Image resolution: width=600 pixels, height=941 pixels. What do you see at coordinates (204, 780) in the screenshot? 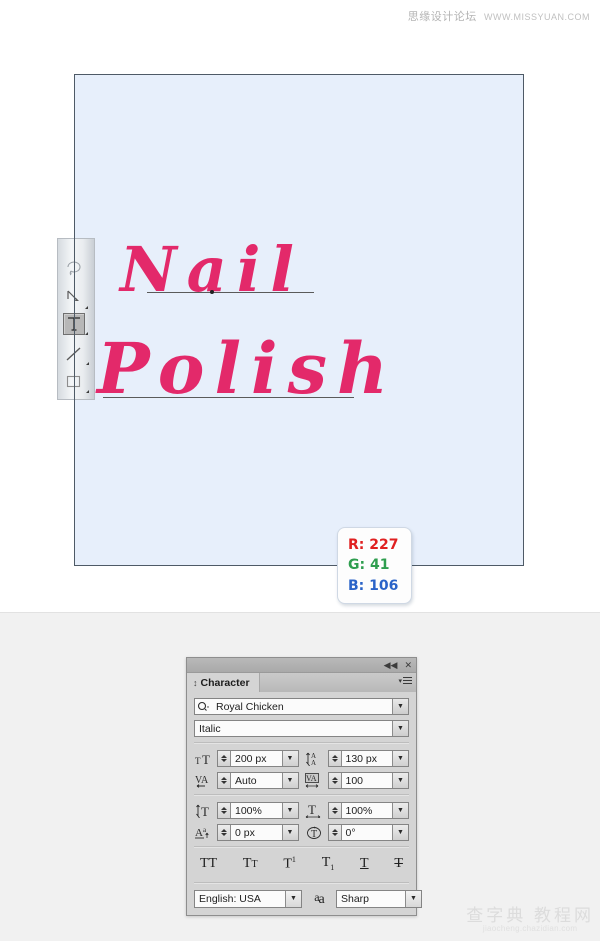
I see `kerning-icon: V A` at bounding box center [204, 780].